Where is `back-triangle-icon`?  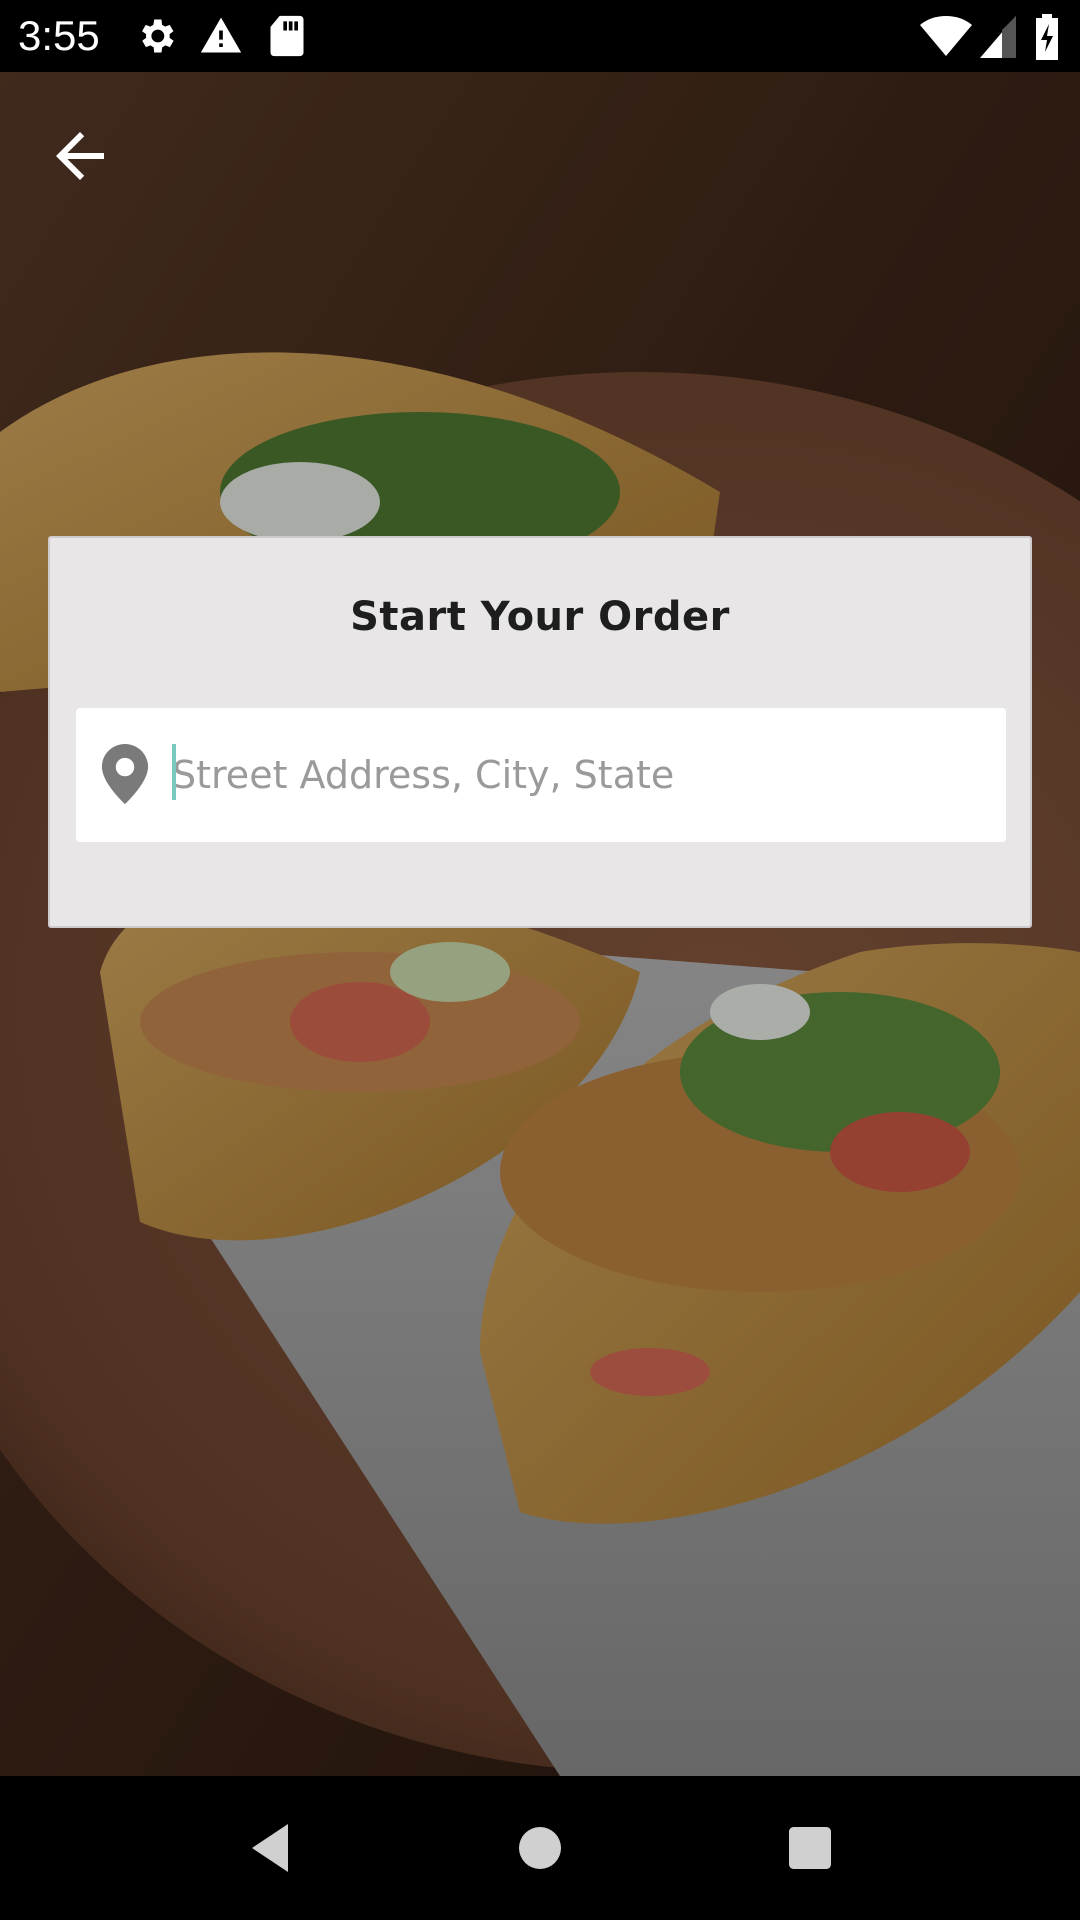
back-triangle-icon is located at coordinates (270, 1848).